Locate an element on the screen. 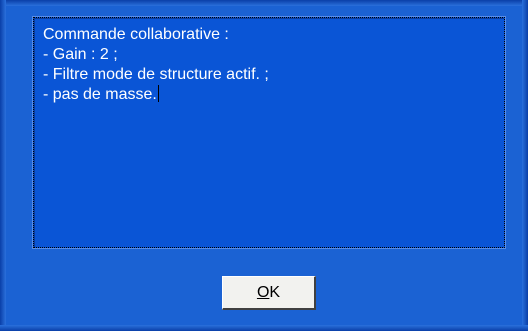 Image resolution: width=528 pixels, height=331 pixels. message-line-title: Commande collaborative : is located at coordinates (136, 34).